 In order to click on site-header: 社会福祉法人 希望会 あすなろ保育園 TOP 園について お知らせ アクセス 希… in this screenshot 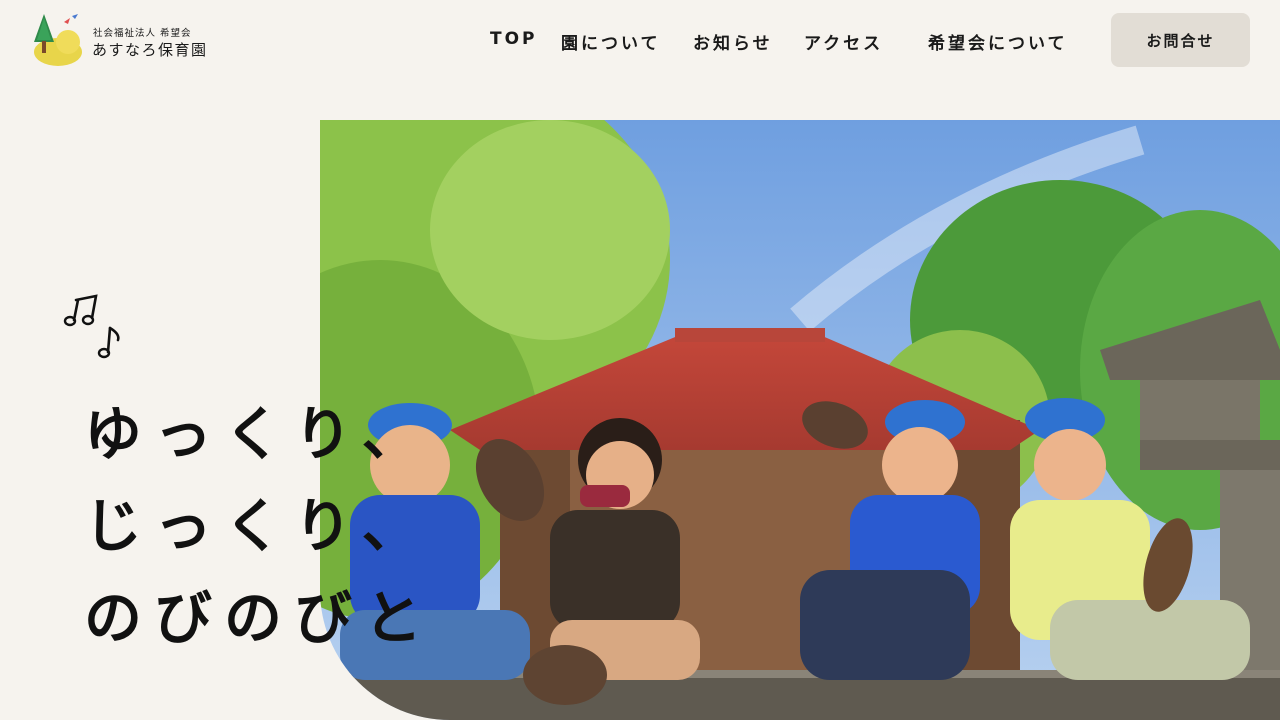, I will do `click(640, 41)`.